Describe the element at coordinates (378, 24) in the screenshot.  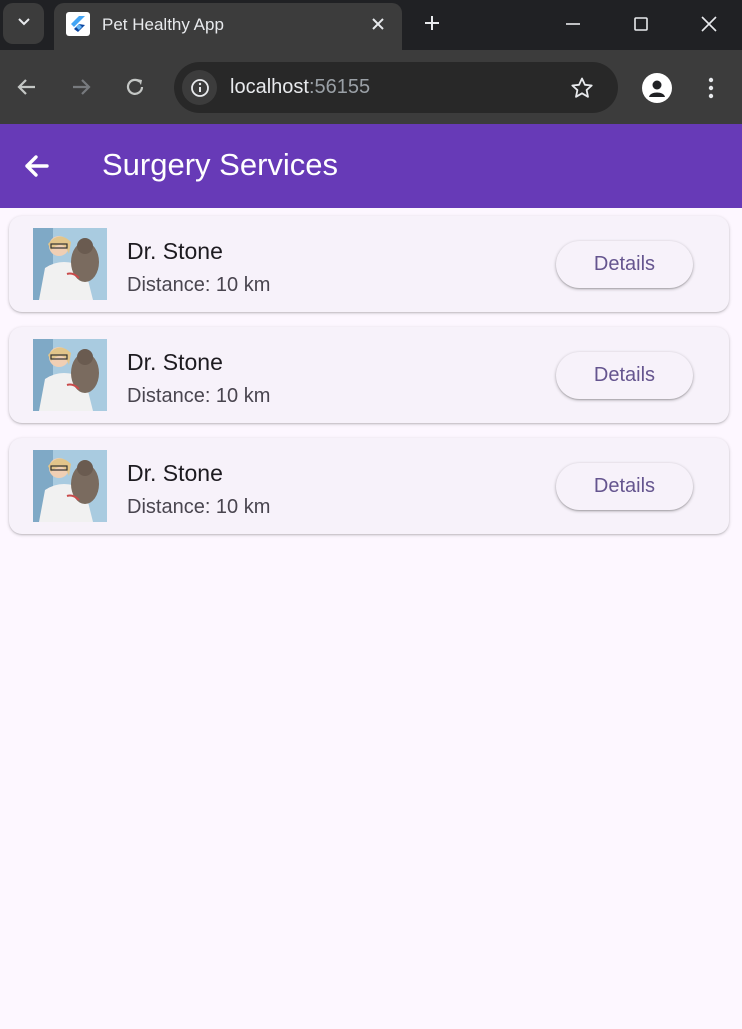
I see `close-tab-icon` at that location.